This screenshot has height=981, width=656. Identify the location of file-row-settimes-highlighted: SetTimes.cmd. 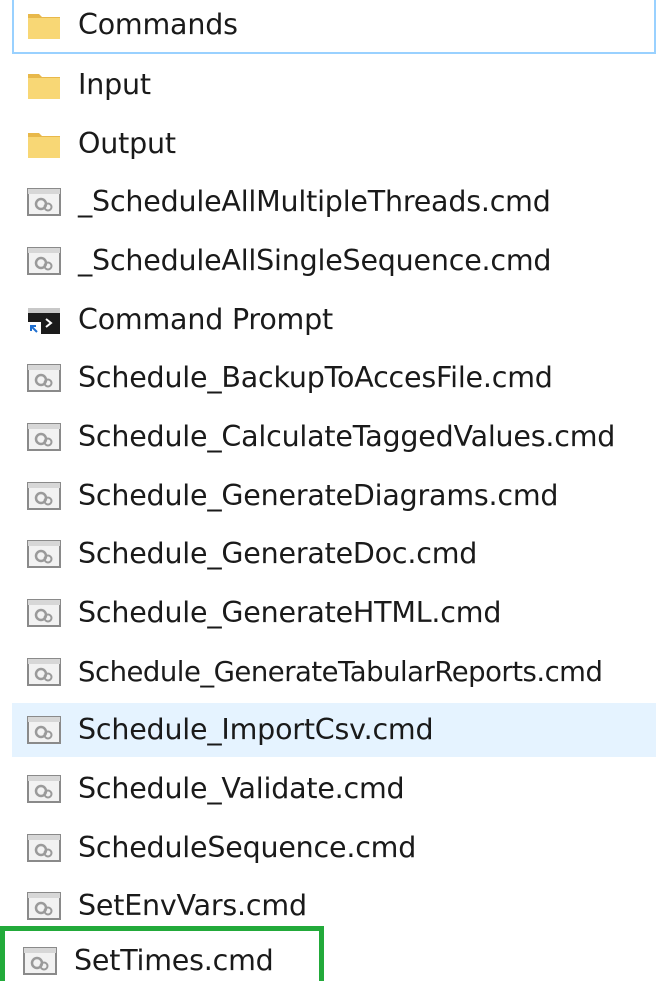
(162, 953).